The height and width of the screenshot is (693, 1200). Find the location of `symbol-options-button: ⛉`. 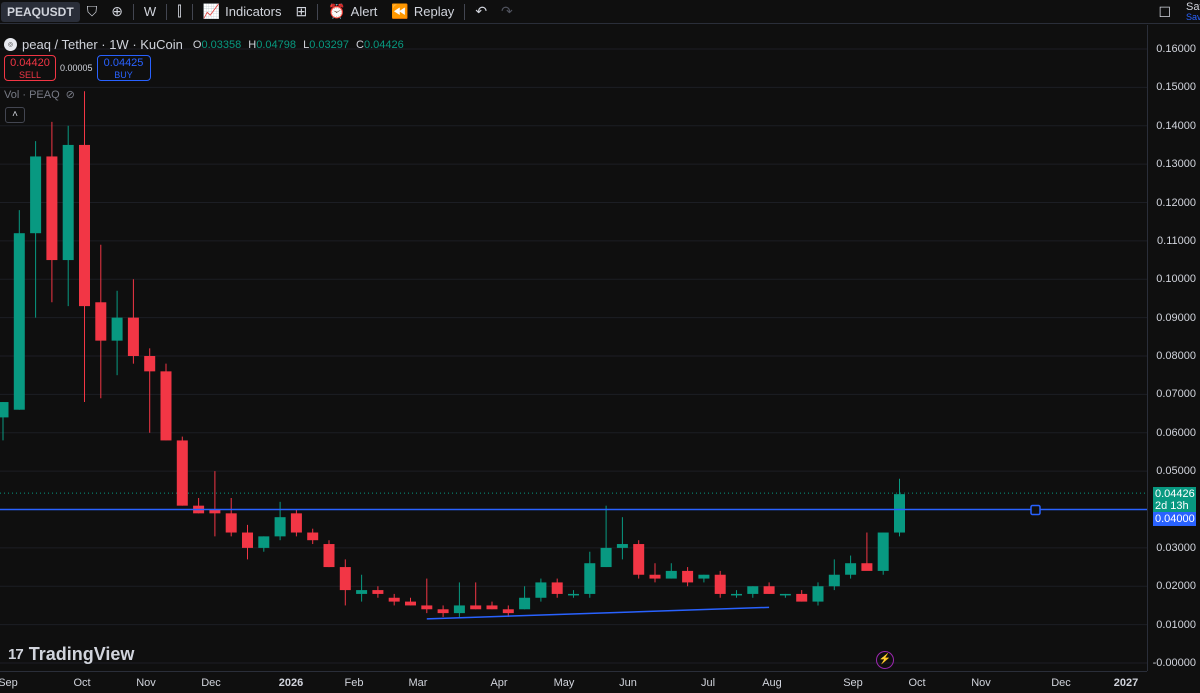

symbol-options-button: ⛉ is located at coordinates (92, 12).